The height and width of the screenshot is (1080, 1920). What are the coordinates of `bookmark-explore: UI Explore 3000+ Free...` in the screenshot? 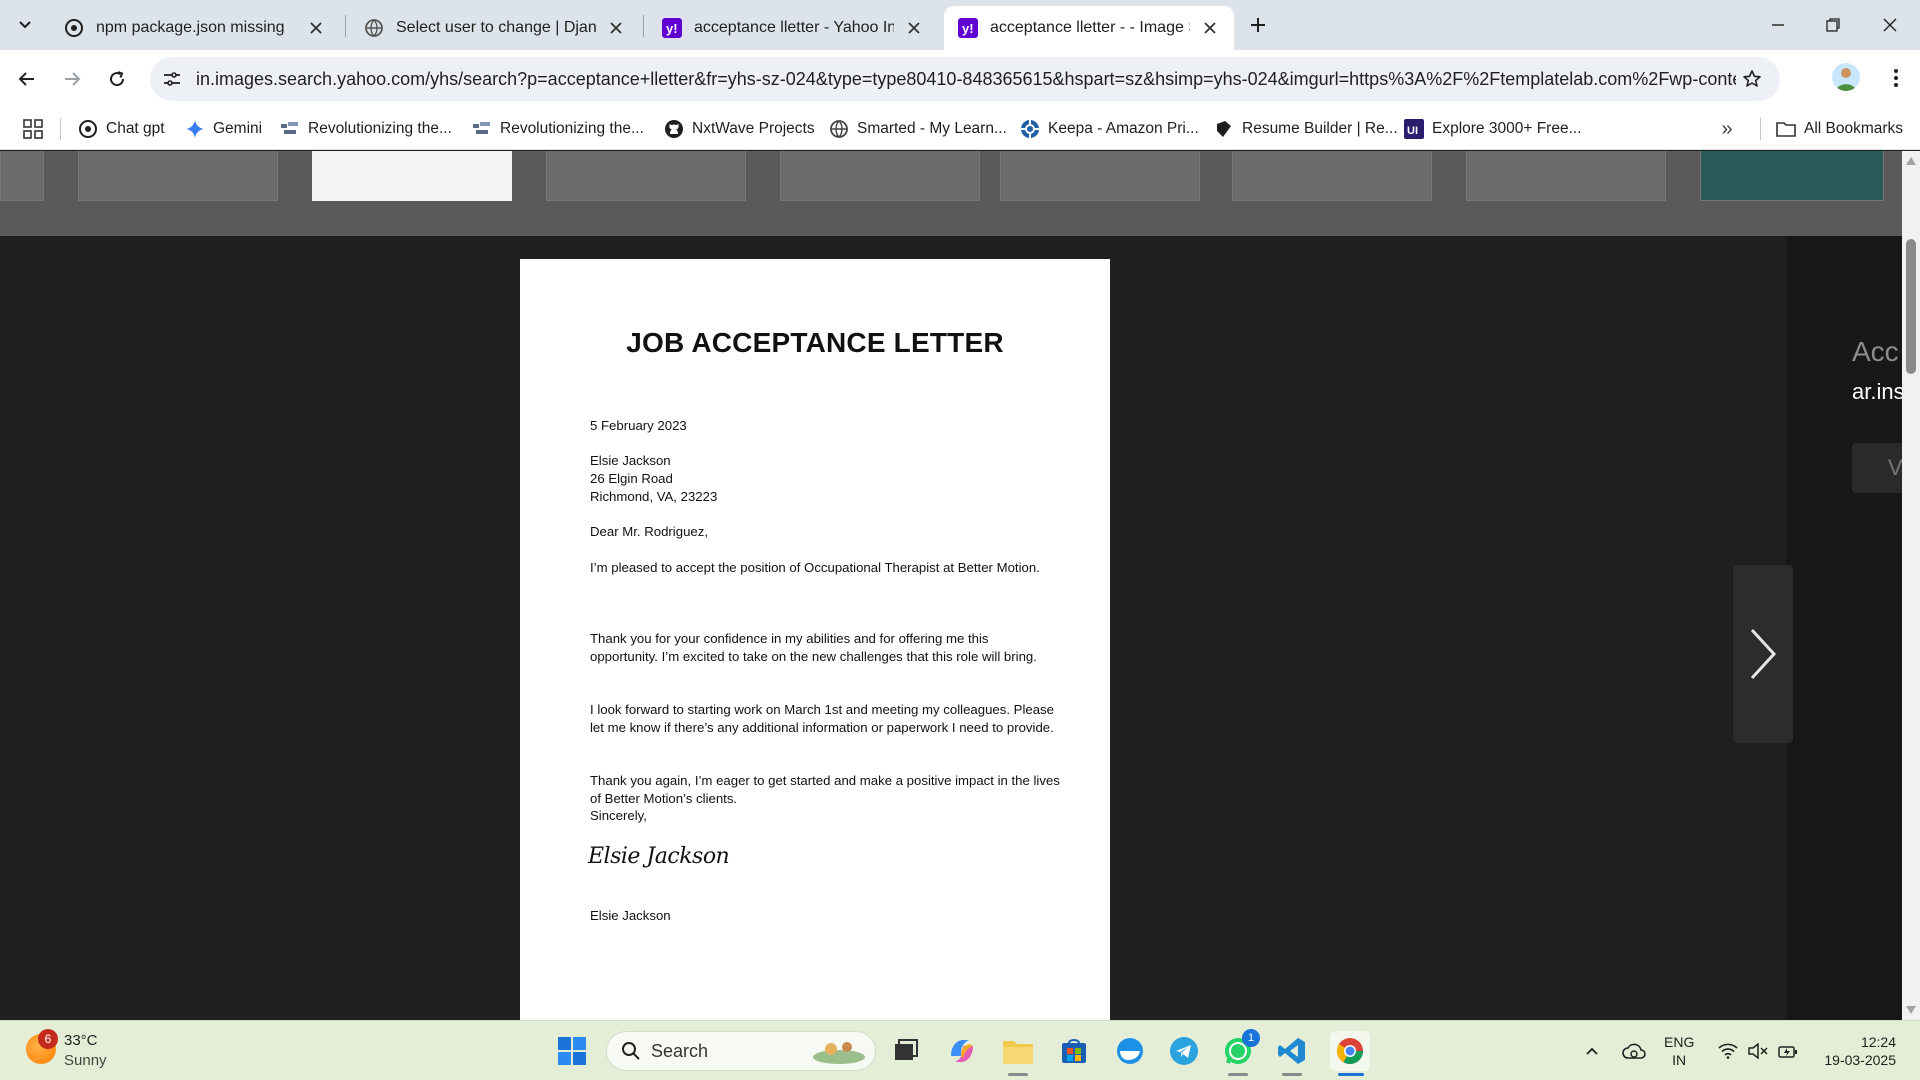 It's located at (1493, 129).